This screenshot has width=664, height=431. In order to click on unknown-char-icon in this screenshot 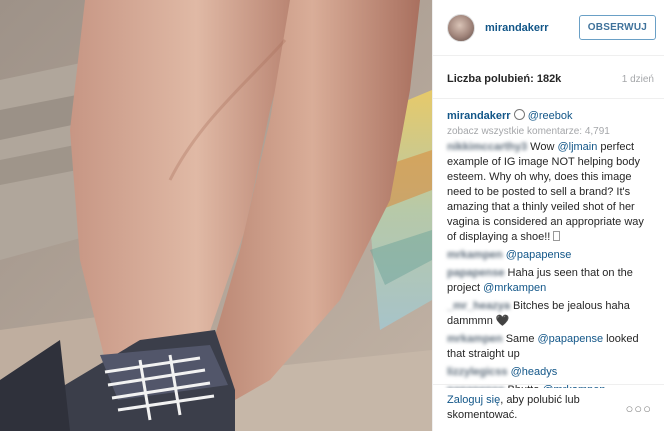, I will do `click(557, 236)`.